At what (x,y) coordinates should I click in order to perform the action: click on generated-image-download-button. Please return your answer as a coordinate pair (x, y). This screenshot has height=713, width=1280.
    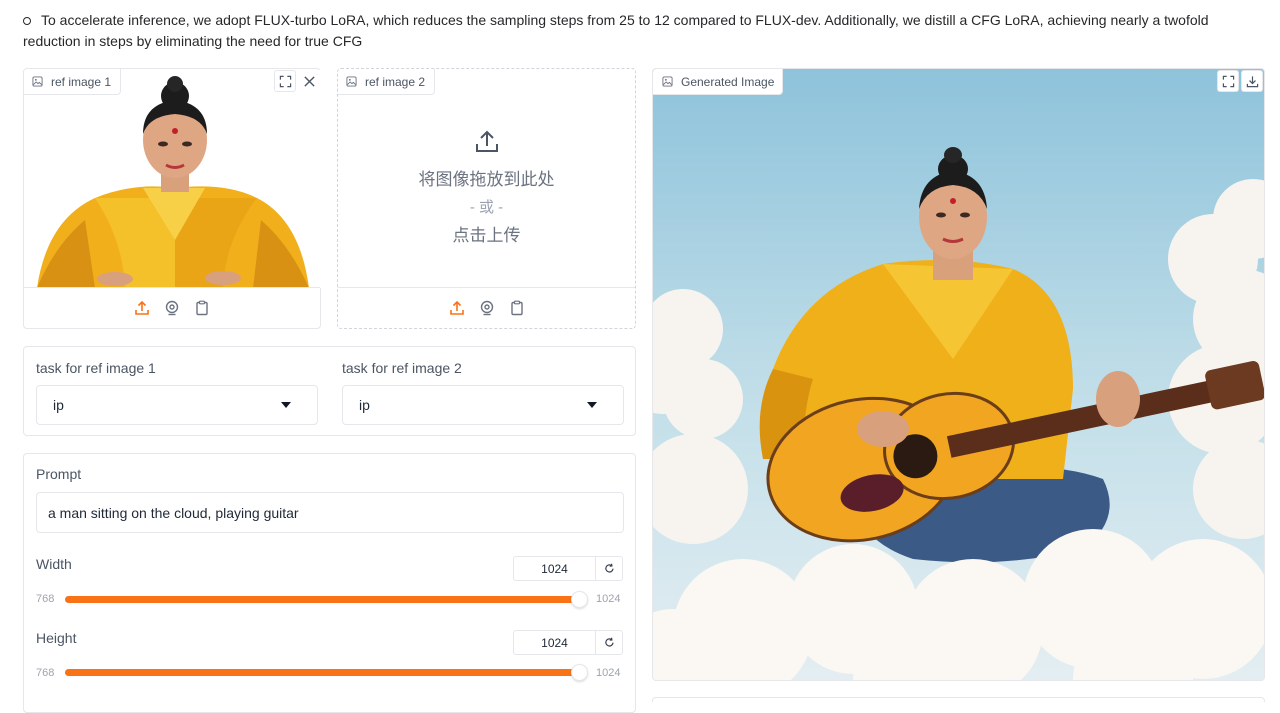
    Looking at the image, I should click on (1252, 81).